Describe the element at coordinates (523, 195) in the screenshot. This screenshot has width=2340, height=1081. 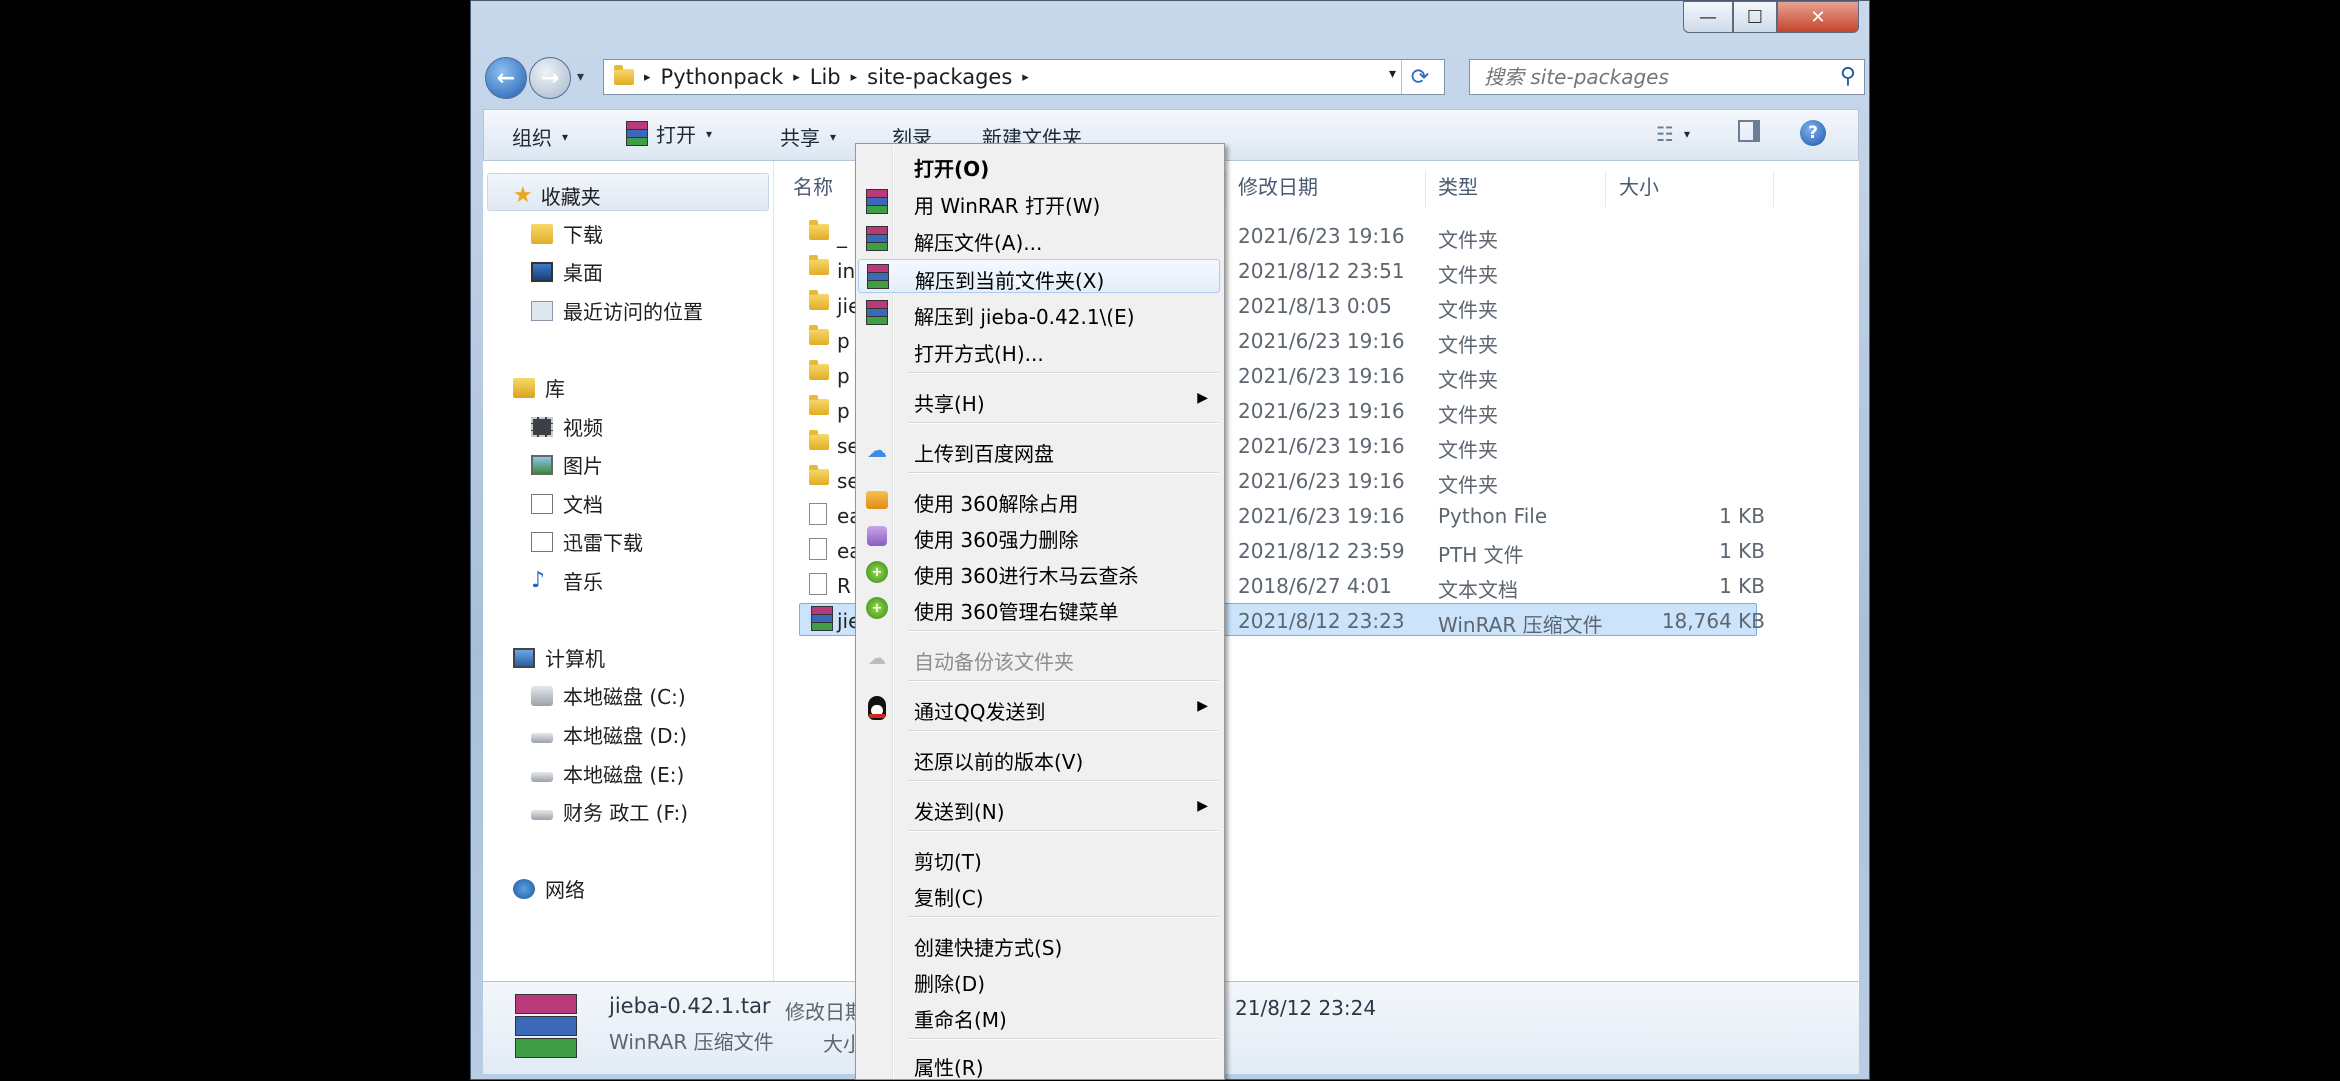
I see `star-icon: ★` at that location.